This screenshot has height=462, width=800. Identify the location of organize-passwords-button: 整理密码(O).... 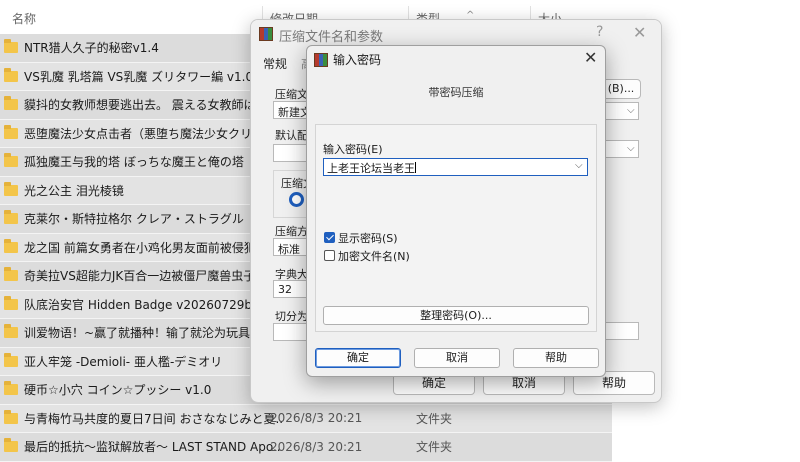
(456, 315).